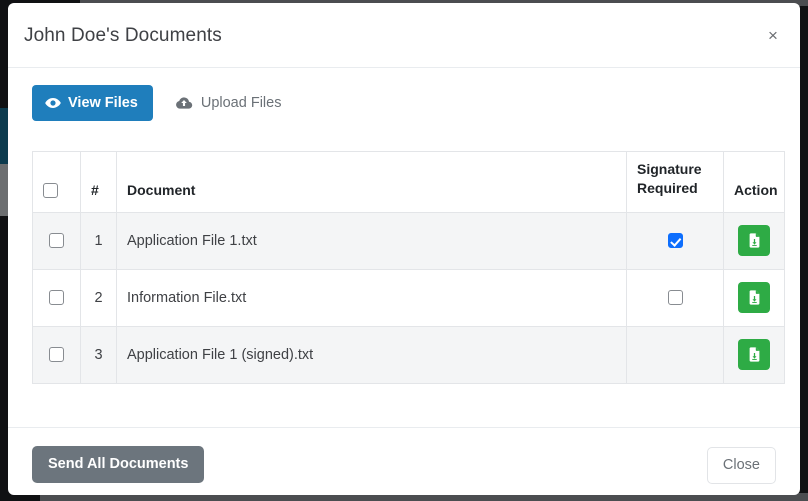  I want to click on send-all-documents-button: Send All Documents, so click(118, 464).